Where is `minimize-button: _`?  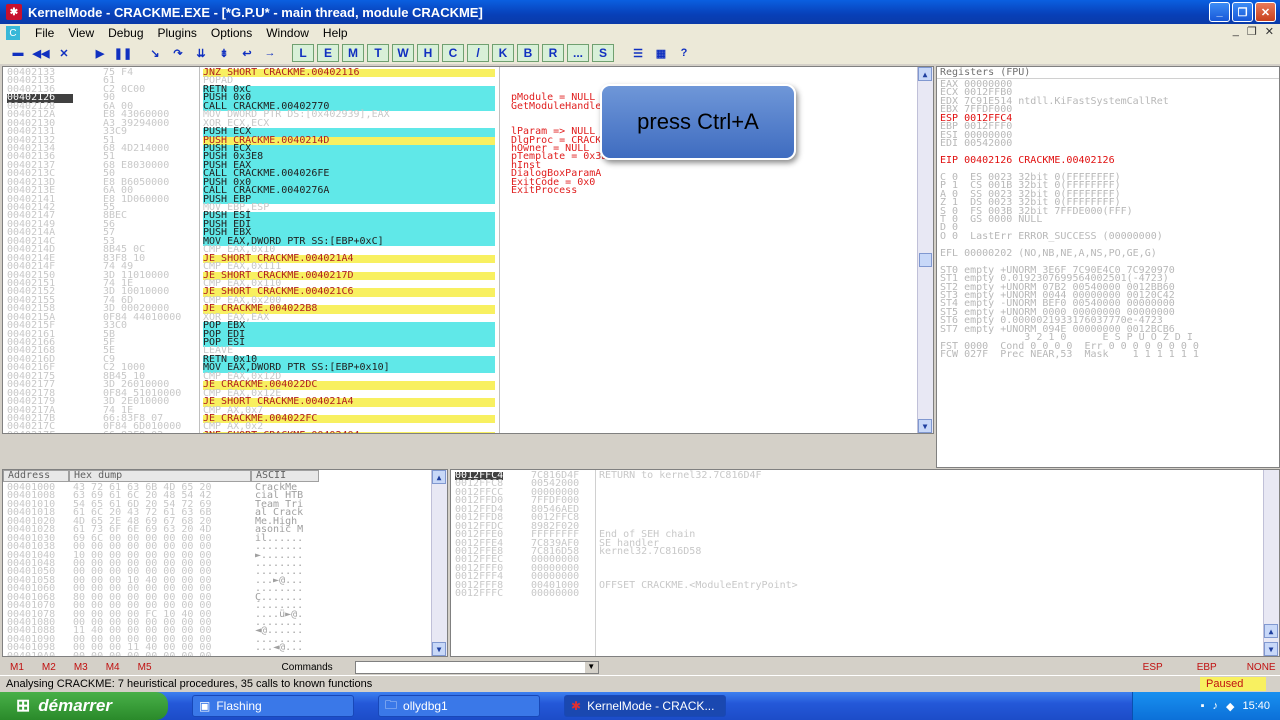 minimize-button: _ is located at coordinates (1219, 12).